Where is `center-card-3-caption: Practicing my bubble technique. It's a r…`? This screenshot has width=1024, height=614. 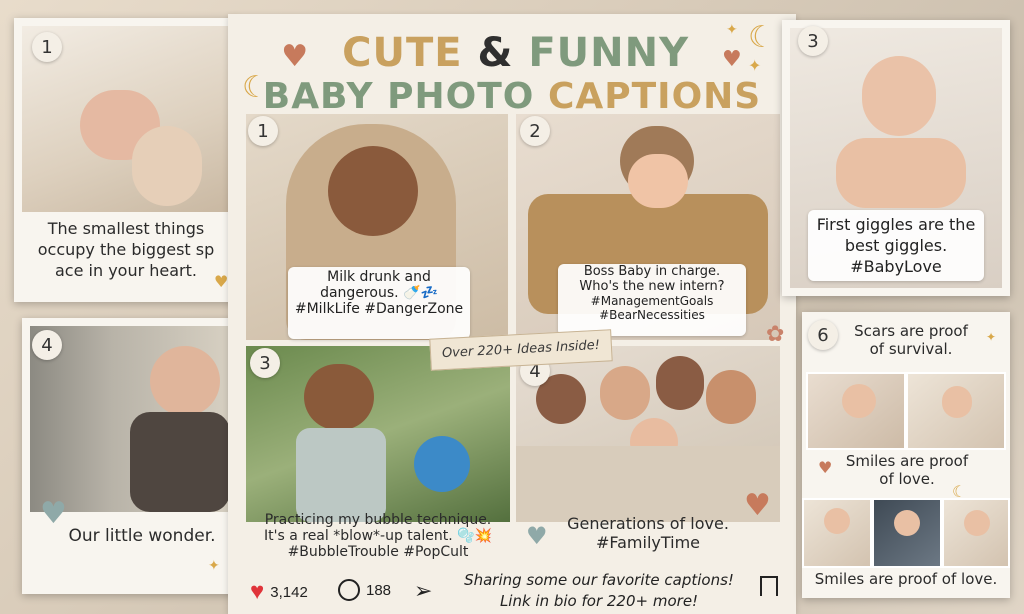
center-card-3-caption: Practicing my bubble technique. It's a r… is located at coordinates (378, 536).